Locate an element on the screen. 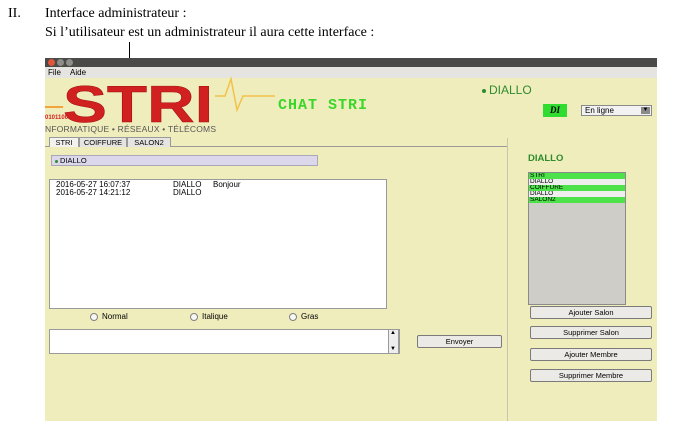 Image resolution: width=678 pixels, height=441 pixels. logo-binary: 0101100 is located at coordinates (57, 118).